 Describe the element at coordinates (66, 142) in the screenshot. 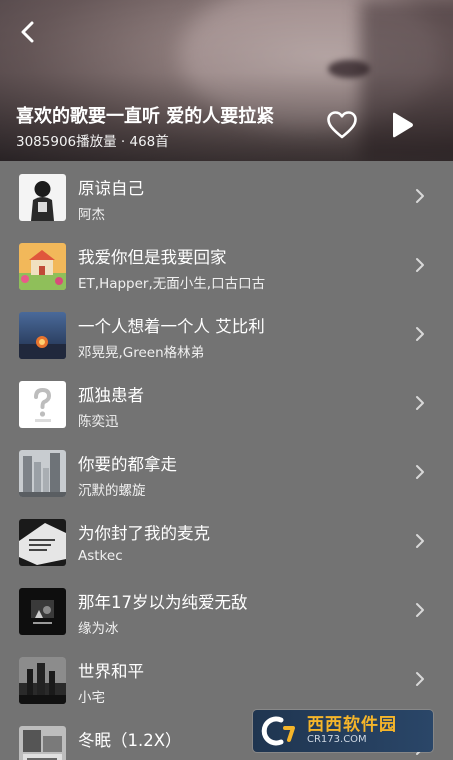

I see `play-count: 3085906播放量` at that location.